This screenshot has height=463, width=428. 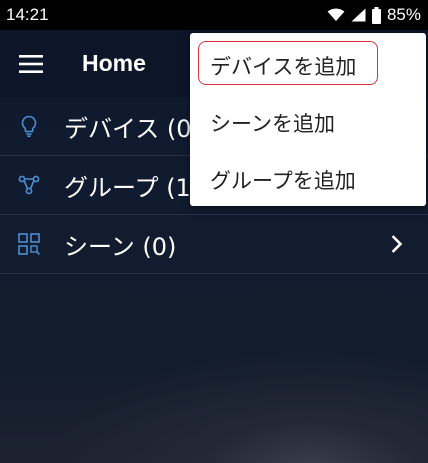 What do you see at coordinates (128, 128) in the screenshot?
I see `list-item-label: デバイス (0` at bounding box center [128, 128].